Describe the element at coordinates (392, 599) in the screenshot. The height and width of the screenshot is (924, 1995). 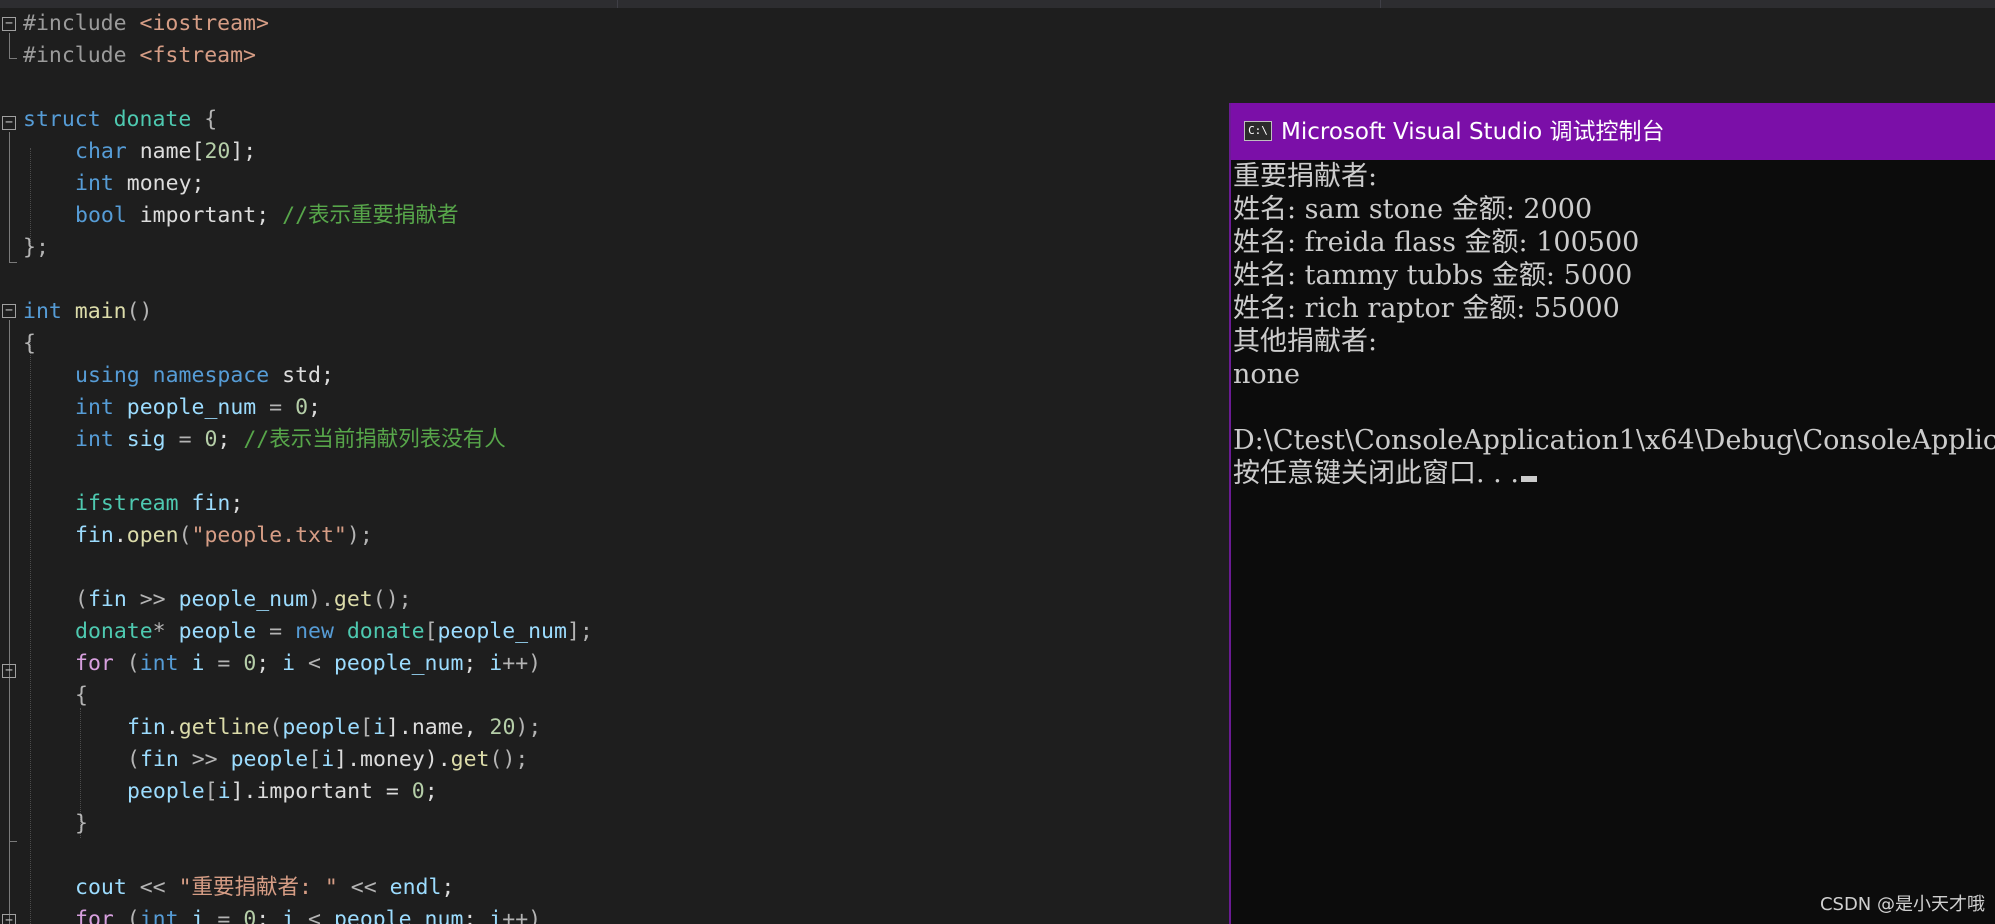
I see `code-token: ();` at that location.